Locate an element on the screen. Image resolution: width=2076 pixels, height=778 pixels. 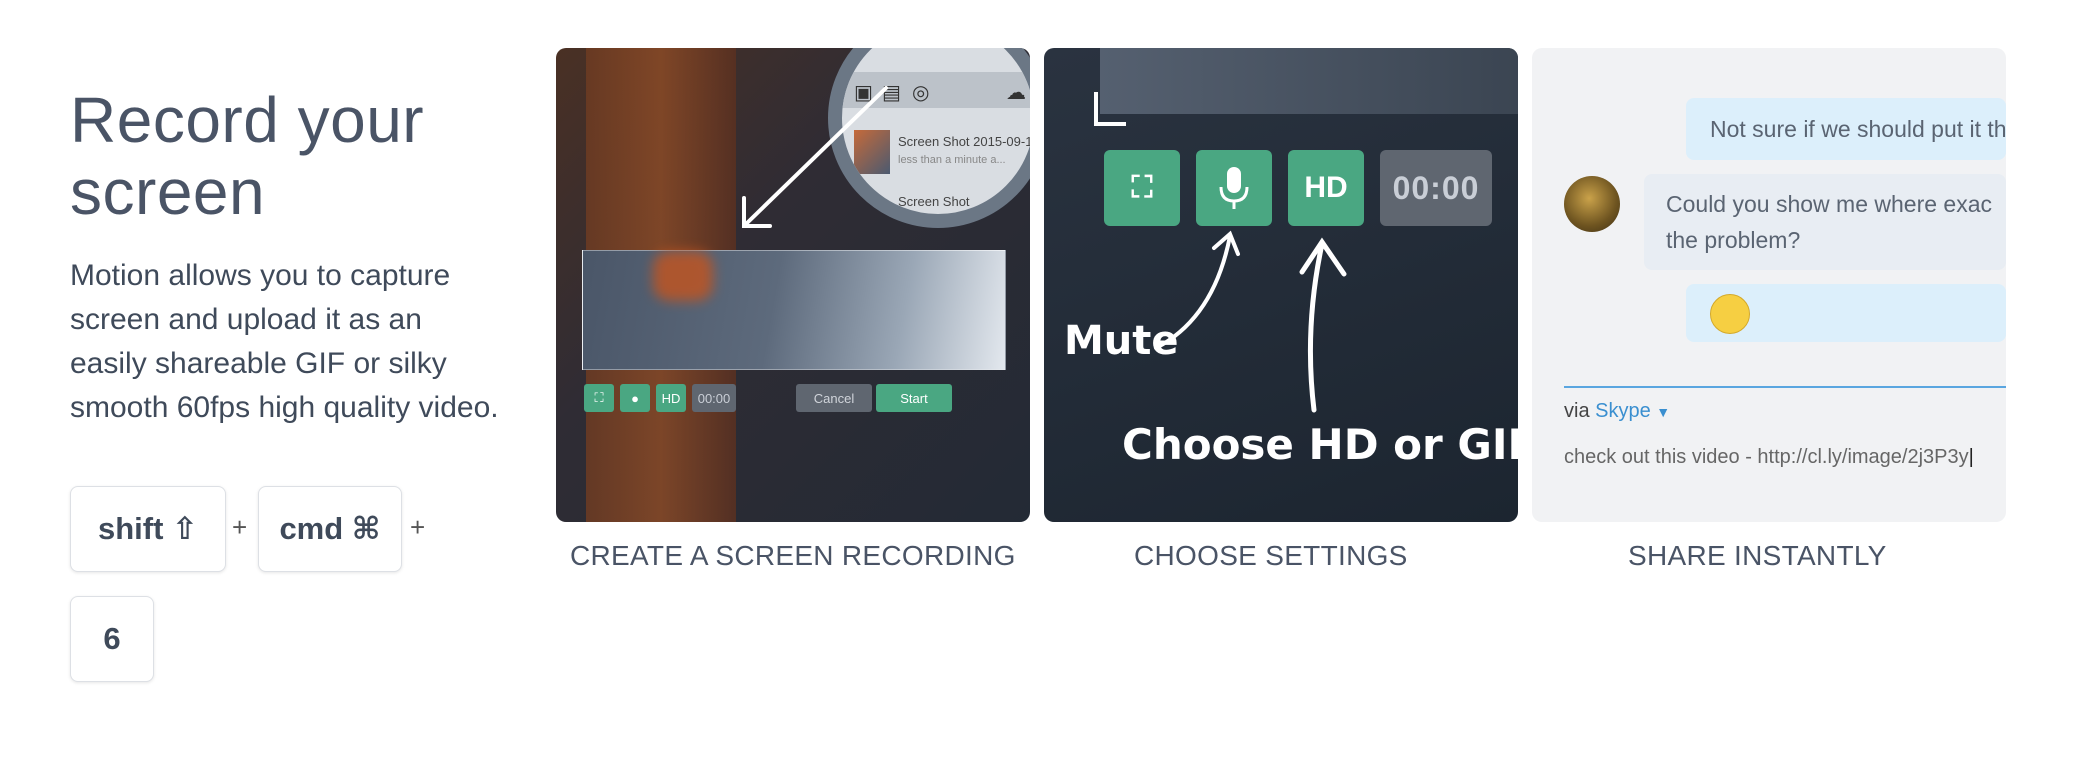
chevron-down-icon: ▼ is located at coordinates (1663, 412).